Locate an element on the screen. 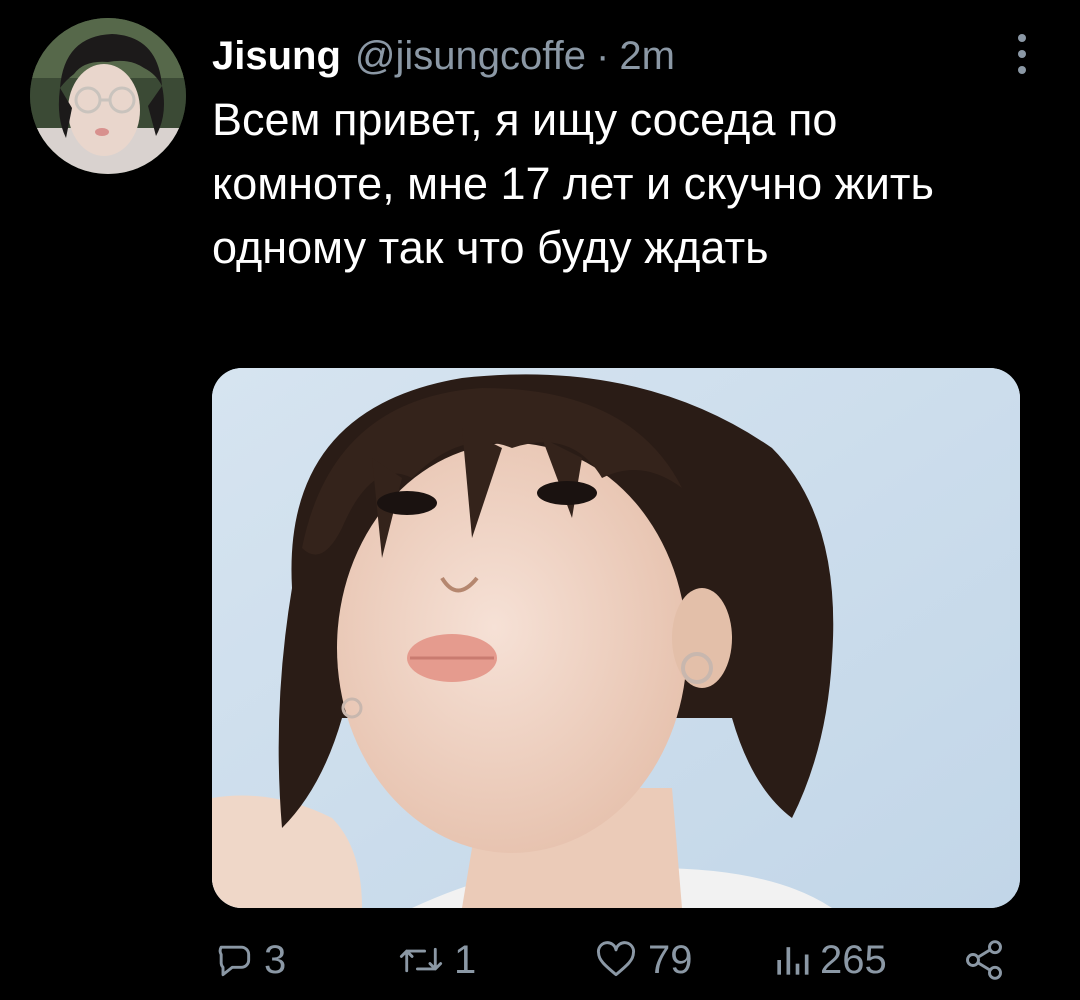  share-button is located at coordinates (988, 960).